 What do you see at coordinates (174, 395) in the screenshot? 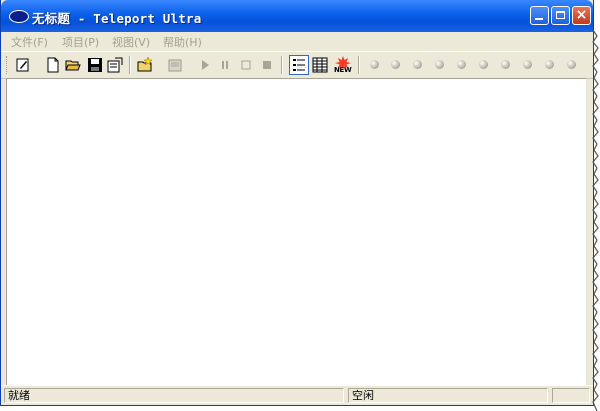
I see `status-ready: 就绪` at bounding box center [174, 395].